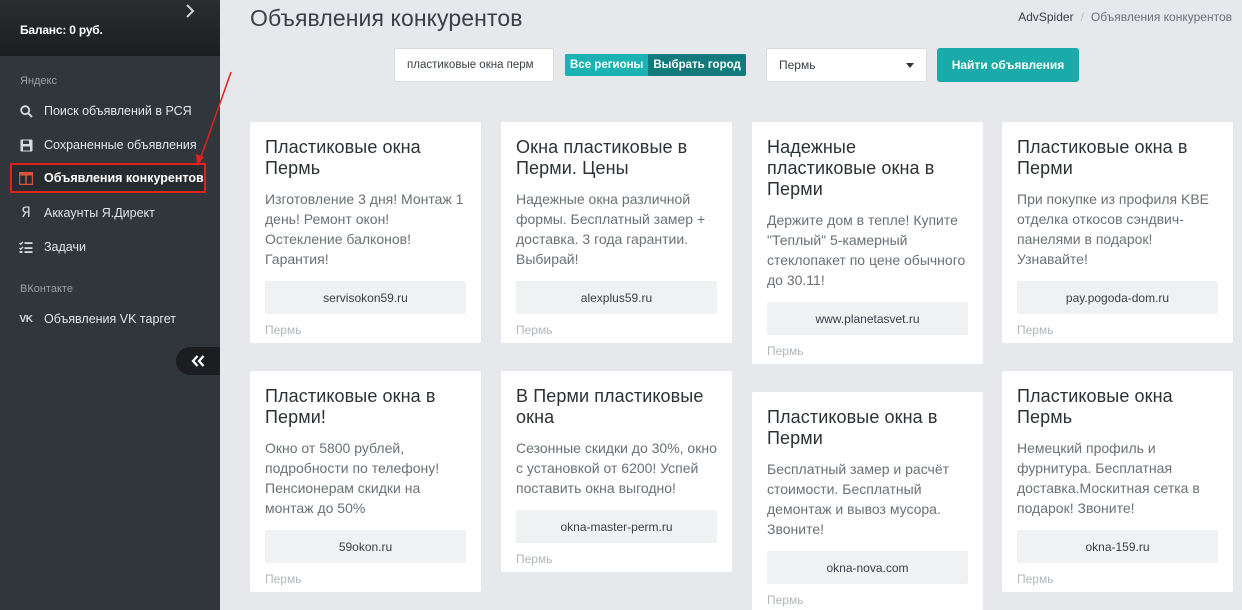  Describe the element at coordinates (607, 65) in the screenshot. I see `region-option-all: Все регионы` at that location.